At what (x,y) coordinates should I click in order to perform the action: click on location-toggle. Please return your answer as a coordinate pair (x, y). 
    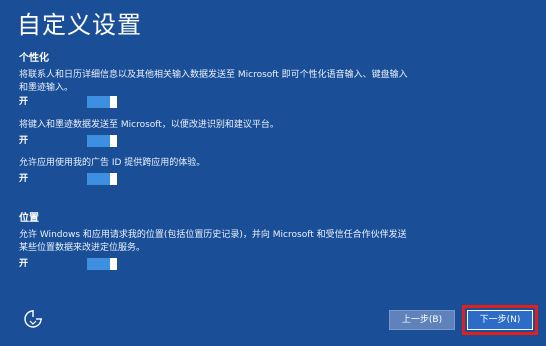
    Looking at the image, I should click on (102, 264).